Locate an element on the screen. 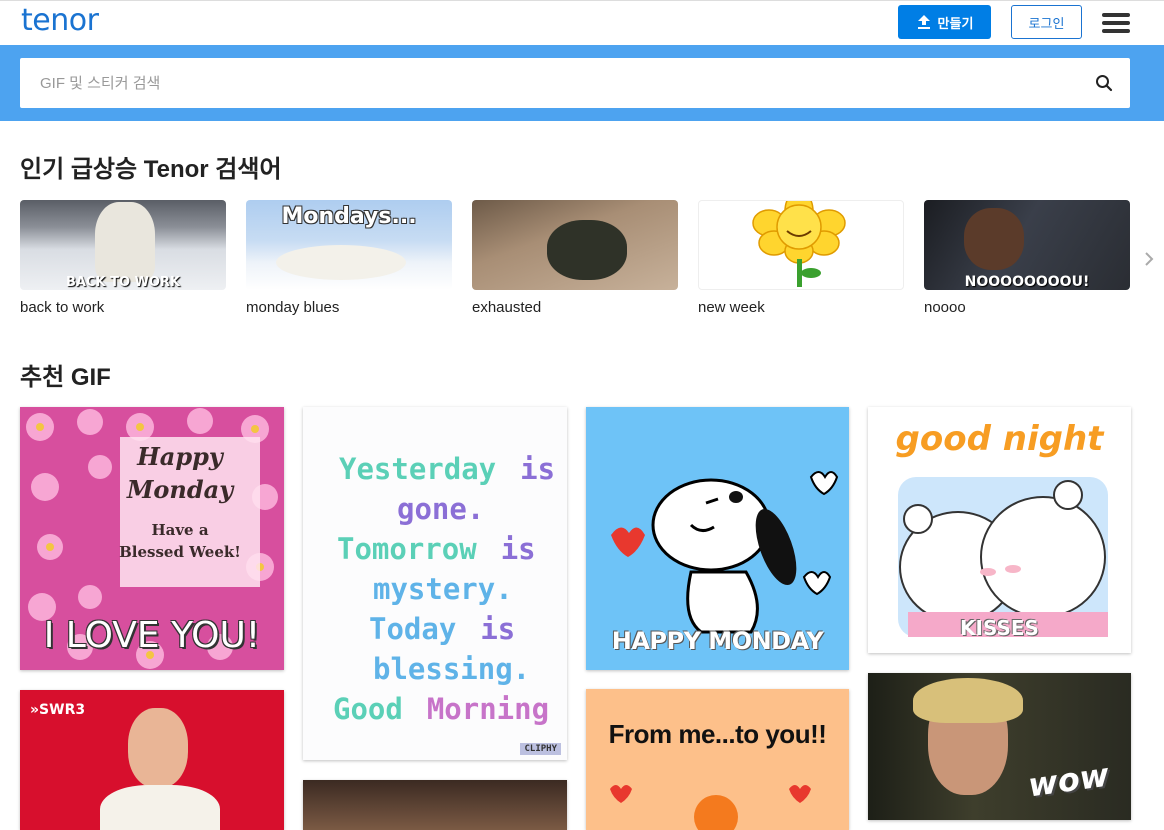 This screenshot has height=830, width=1164. gif-caption: Monday is located at coordinates (180, 489).